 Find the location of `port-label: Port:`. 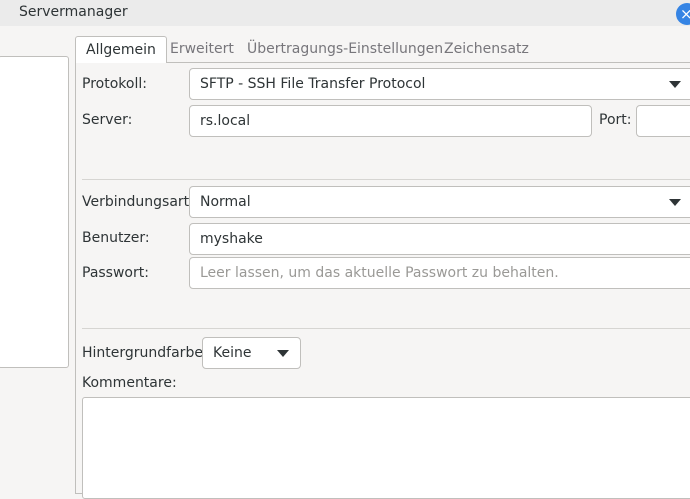

port-label: Port: is located at coordinates (615, 120).